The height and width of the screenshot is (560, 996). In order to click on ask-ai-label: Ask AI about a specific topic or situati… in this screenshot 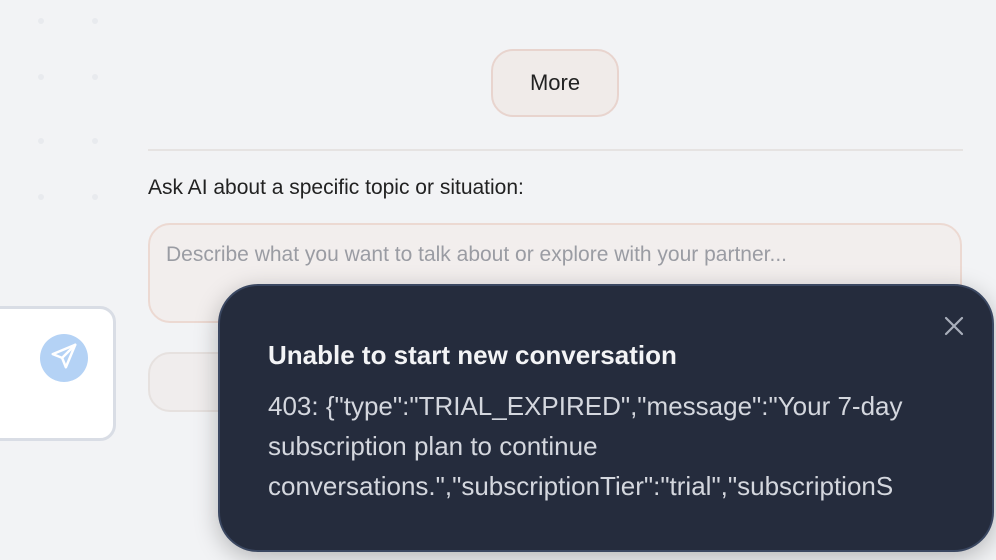, I will do `click(336, 187)`.